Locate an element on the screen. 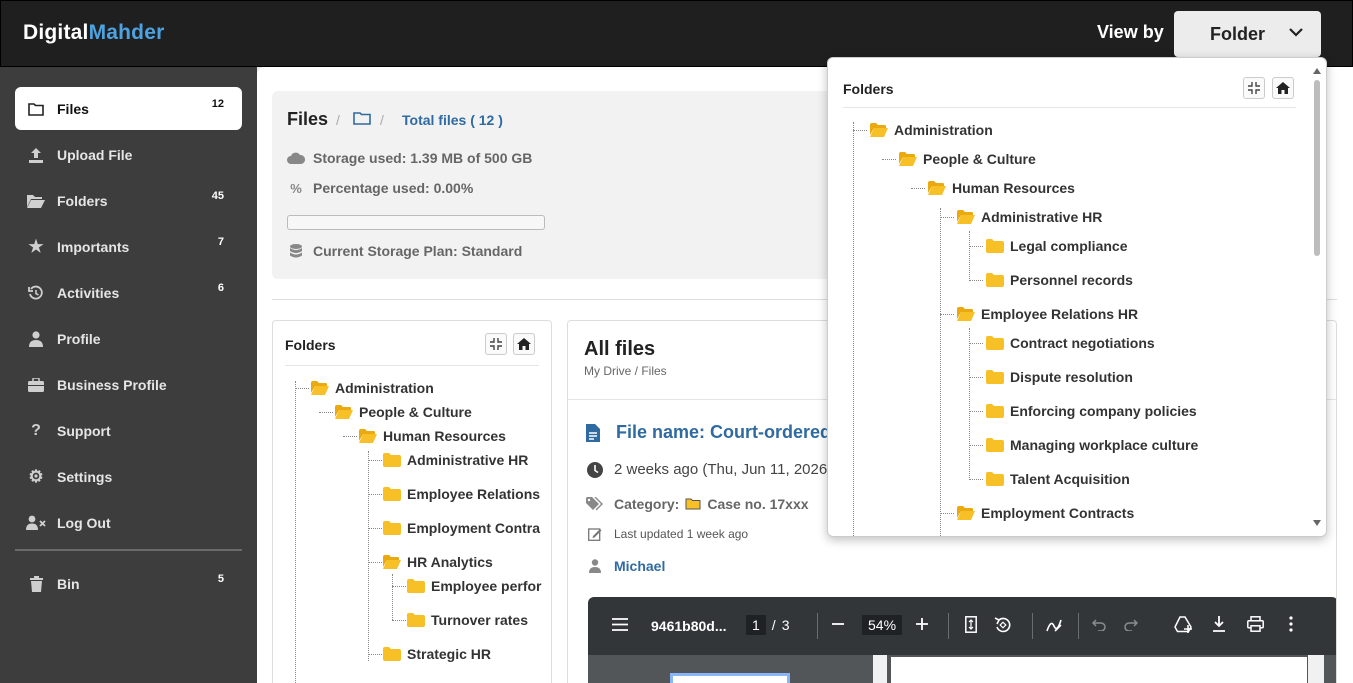 This screenshot has width=1353, height=683. zoom-out-button is located at coordinates (838, 624).